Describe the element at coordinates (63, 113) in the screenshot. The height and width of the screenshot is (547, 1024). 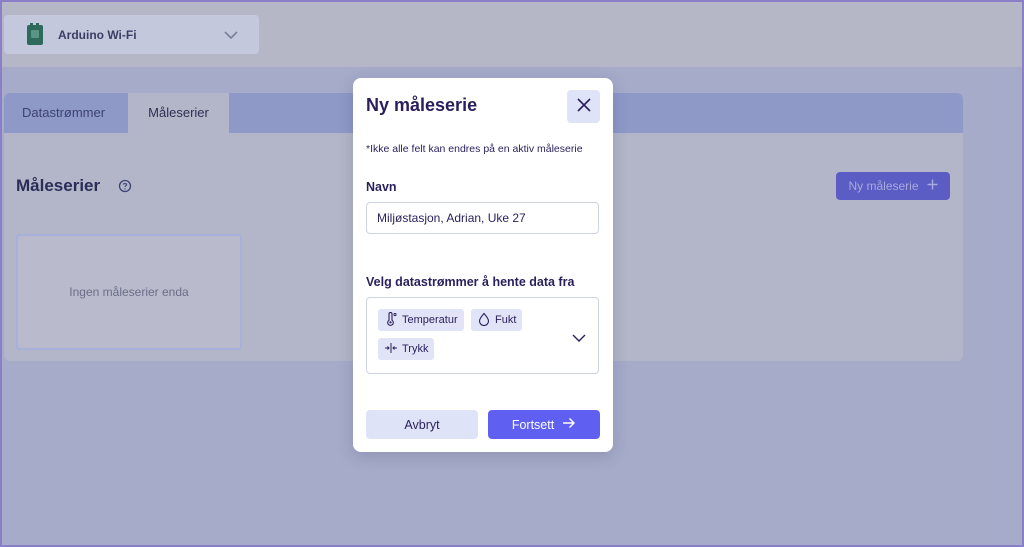
I see `tab-datastreams: Datastrømmer` at that location.